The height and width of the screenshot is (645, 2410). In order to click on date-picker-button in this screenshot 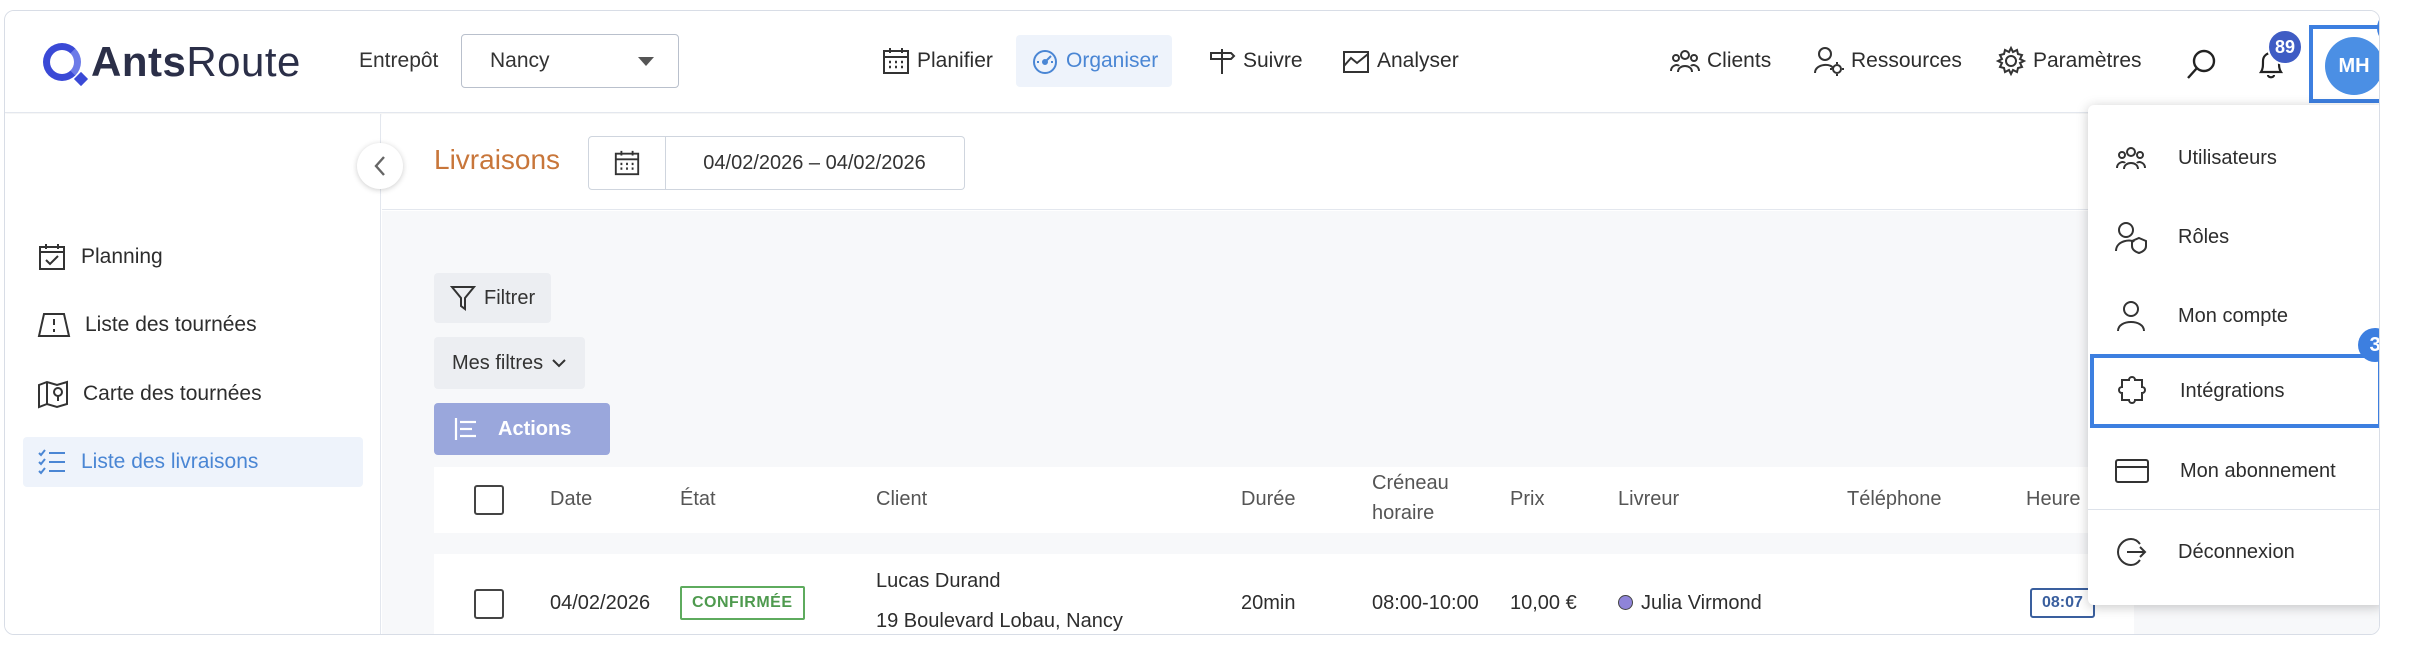, I will do `click(627, 163)`.